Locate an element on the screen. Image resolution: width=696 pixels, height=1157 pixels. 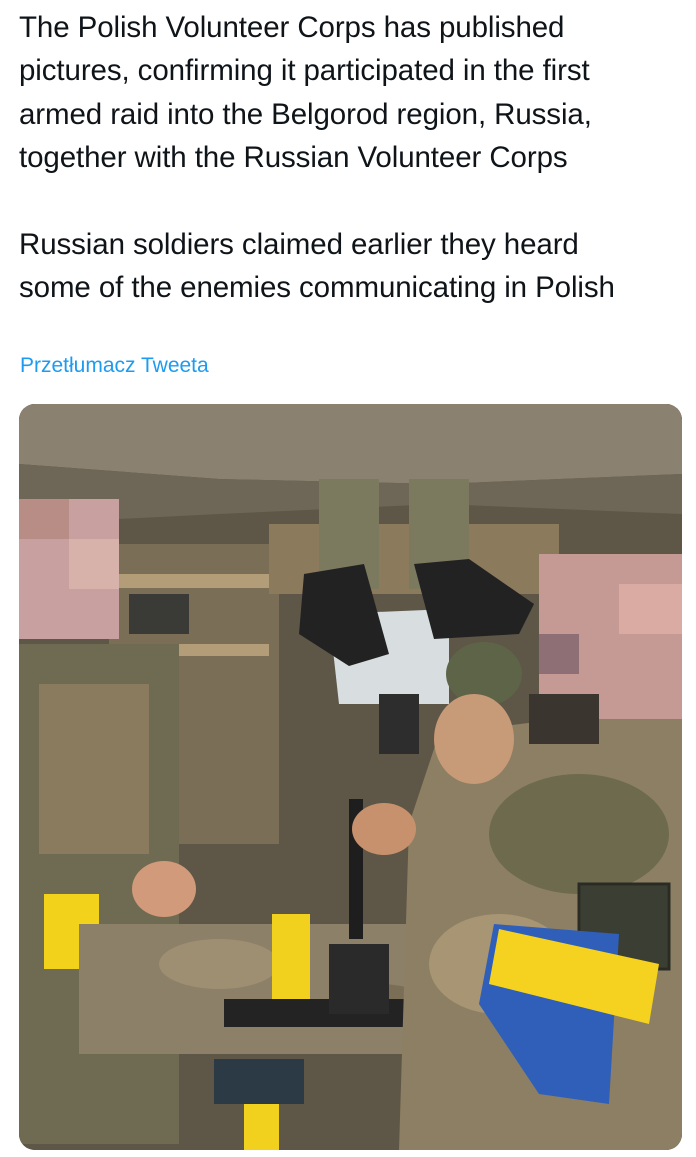
translate-tweet-link: Przetłumacz Tweeta is located at coordinates (114, 366).